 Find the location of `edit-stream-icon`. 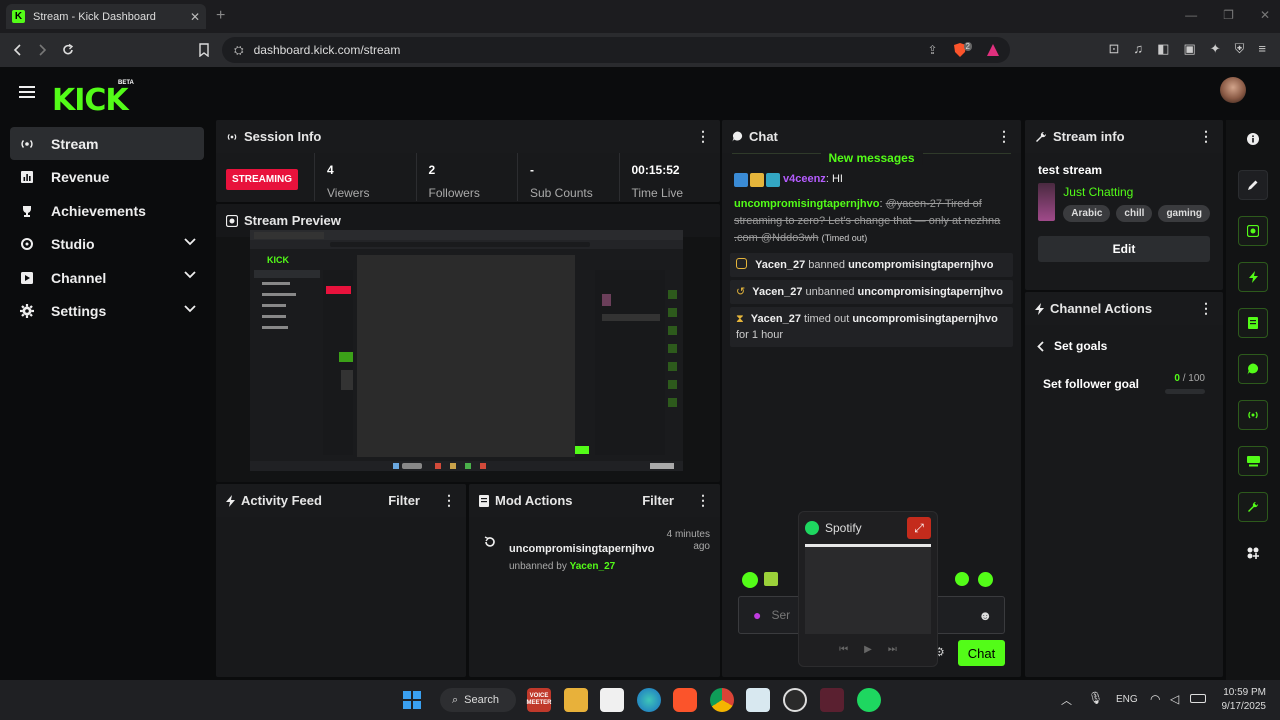

edit-stream-icon is located at coordinates (1253, 185).